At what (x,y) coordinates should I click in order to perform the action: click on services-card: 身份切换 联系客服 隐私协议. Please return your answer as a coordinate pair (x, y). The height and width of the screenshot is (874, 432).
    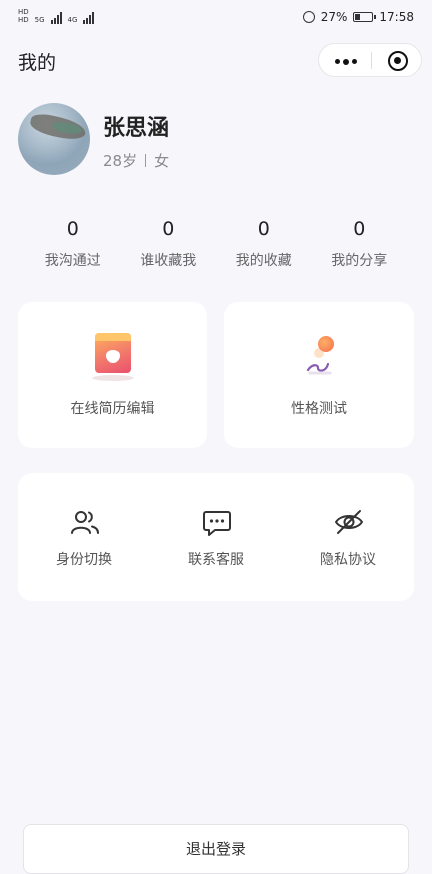
    Looking at the image, I should click on (216, 537).